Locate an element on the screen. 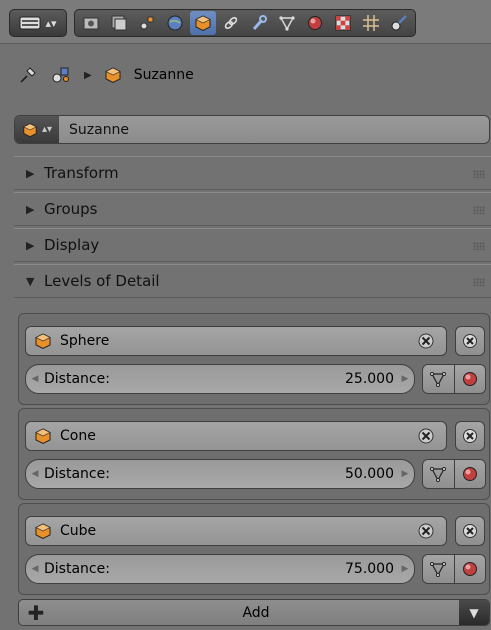 The height and width of the screenshot is (630, 491). physics-icon is located at coordinates (399, 23).